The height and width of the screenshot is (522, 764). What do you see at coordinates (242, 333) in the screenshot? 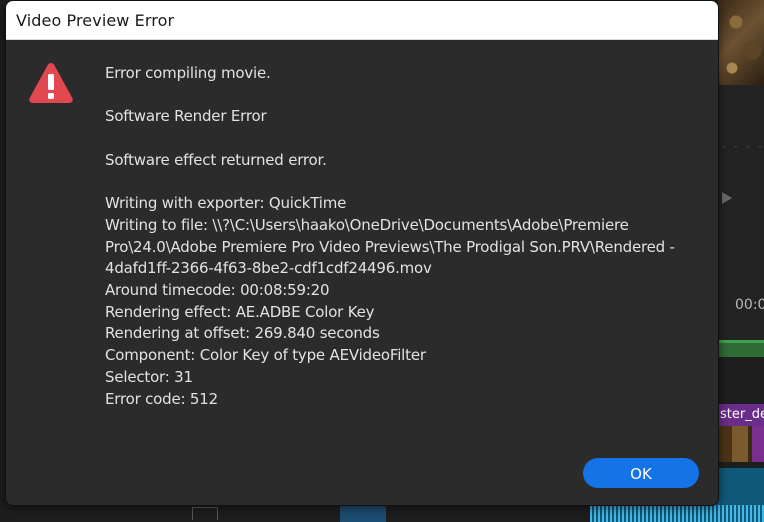
I see `message-line: Rendering at offset: 269.840 seconds` at bounding box center [242, 333].